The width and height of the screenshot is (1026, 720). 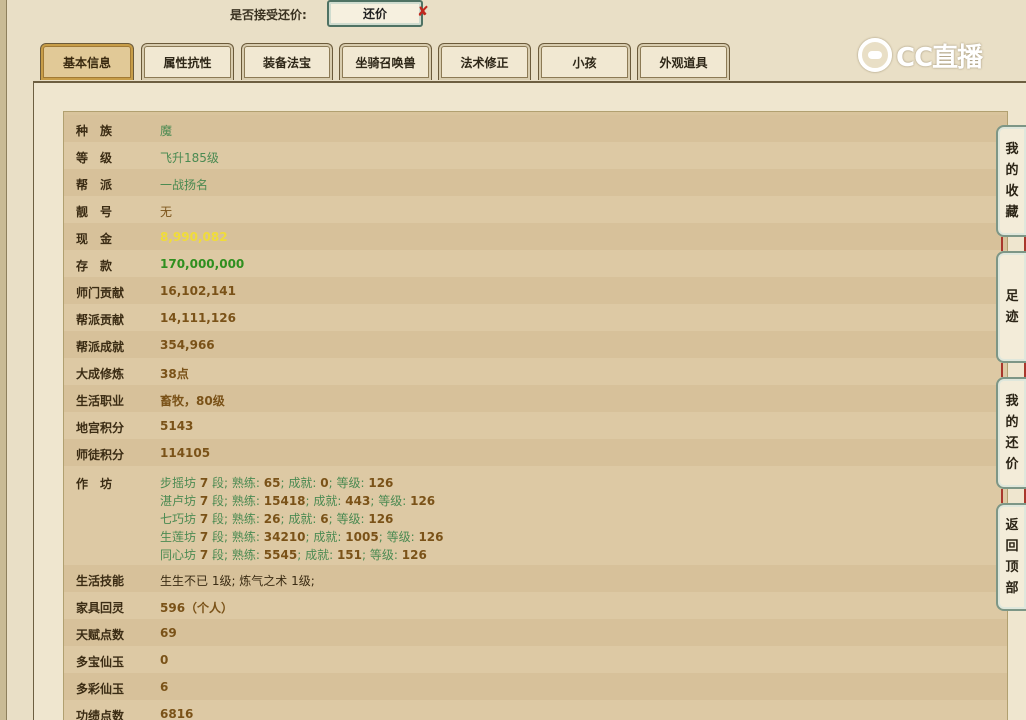 I want to click on row-key: 师徒积分, so click(x=100, y=455).